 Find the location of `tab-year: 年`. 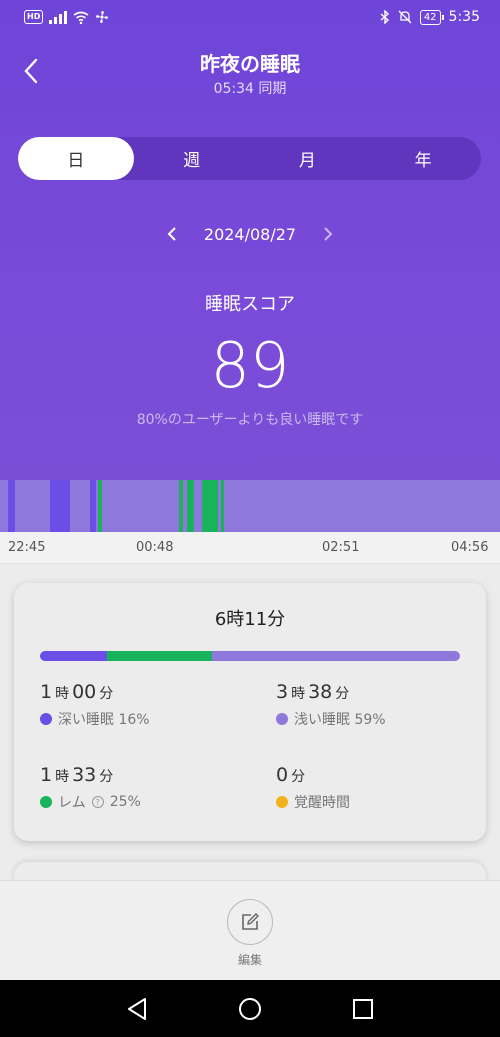

tab-year: 年 is located at coordinates (423, 158).